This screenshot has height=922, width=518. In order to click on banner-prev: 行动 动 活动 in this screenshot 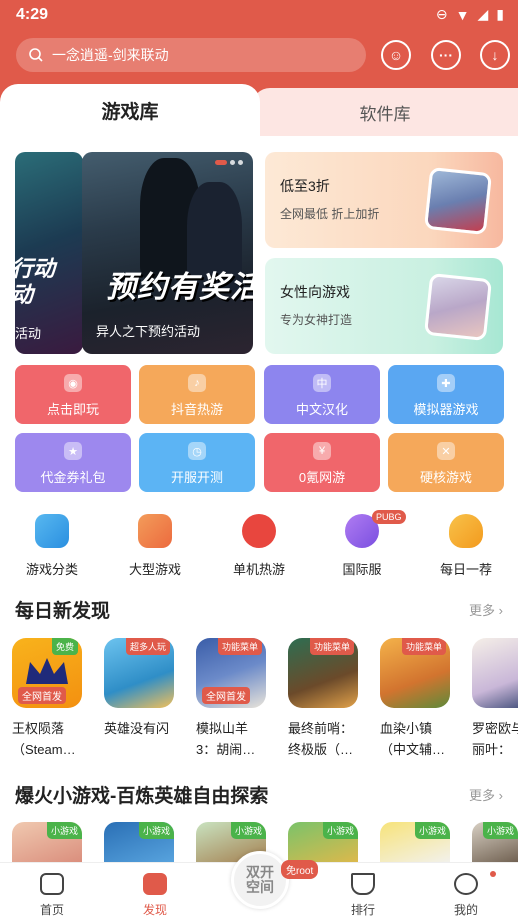, I will do `click(49, 253)`.